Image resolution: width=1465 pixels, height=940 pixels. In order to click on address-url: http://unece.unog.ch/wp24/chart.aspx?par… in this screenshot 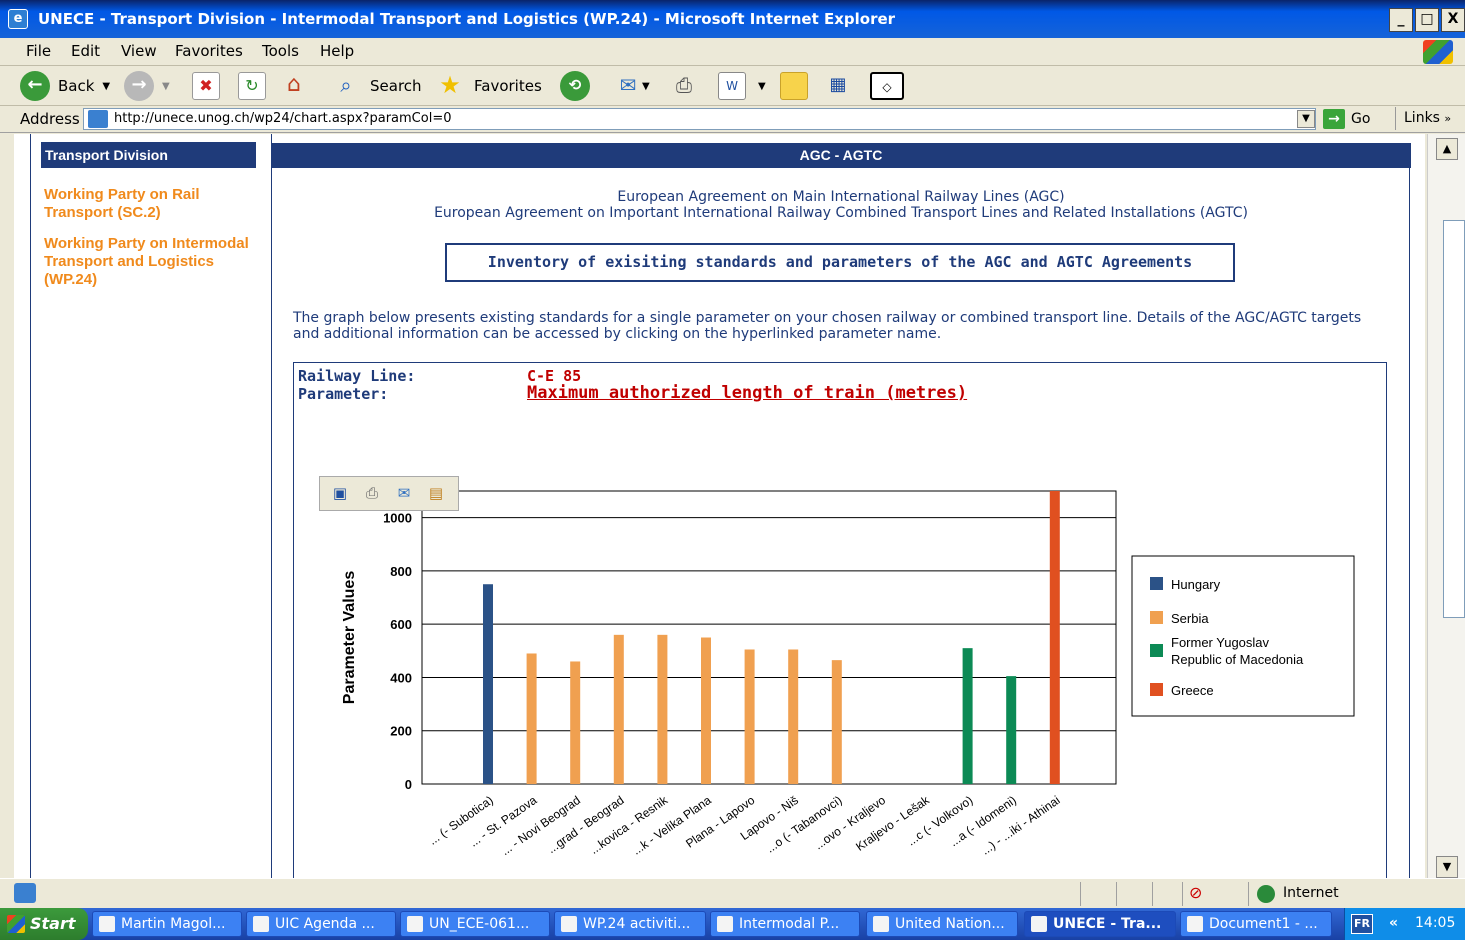, I will do `click(283, 118)`.